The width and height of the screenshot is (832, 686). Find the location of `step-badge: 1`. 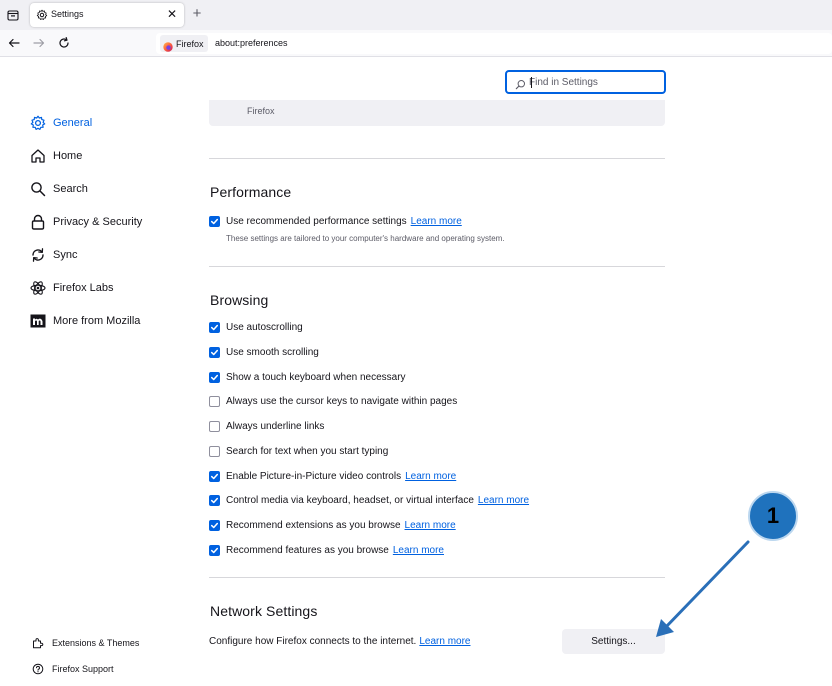

step-badge: 1 is located at coordinates (773, 516).